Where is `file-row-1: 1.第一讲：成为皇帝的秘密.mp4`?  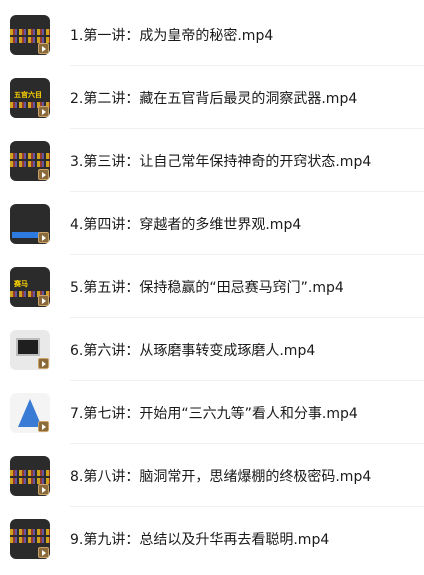 file-row-1: 1.第一讲：成为皇帝的秘密.mp4 is located at coordinates (212, 35).